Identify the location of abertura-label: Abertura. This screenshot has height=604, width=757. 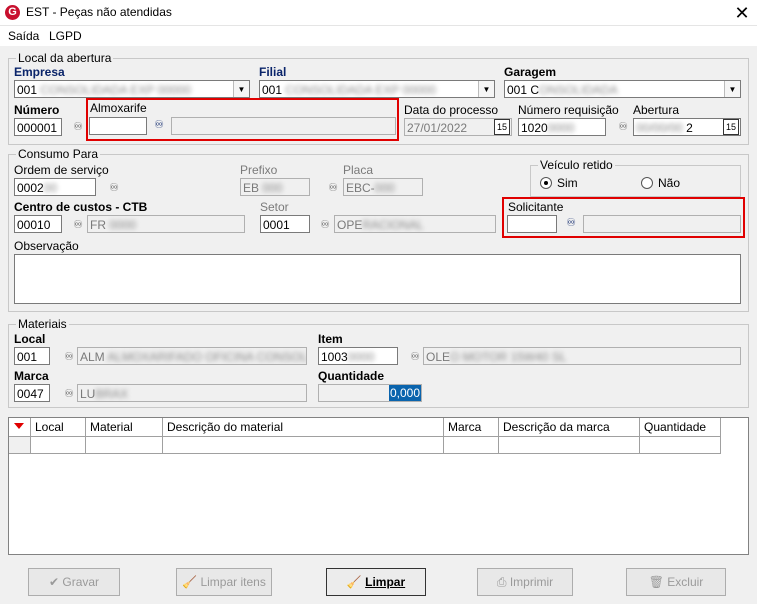
(656, 110).